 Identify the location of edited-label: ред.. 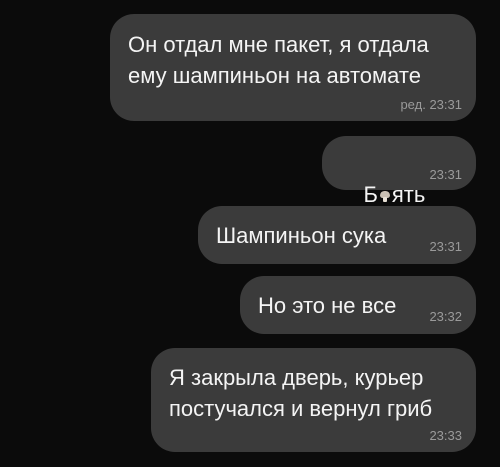
(413, 104).